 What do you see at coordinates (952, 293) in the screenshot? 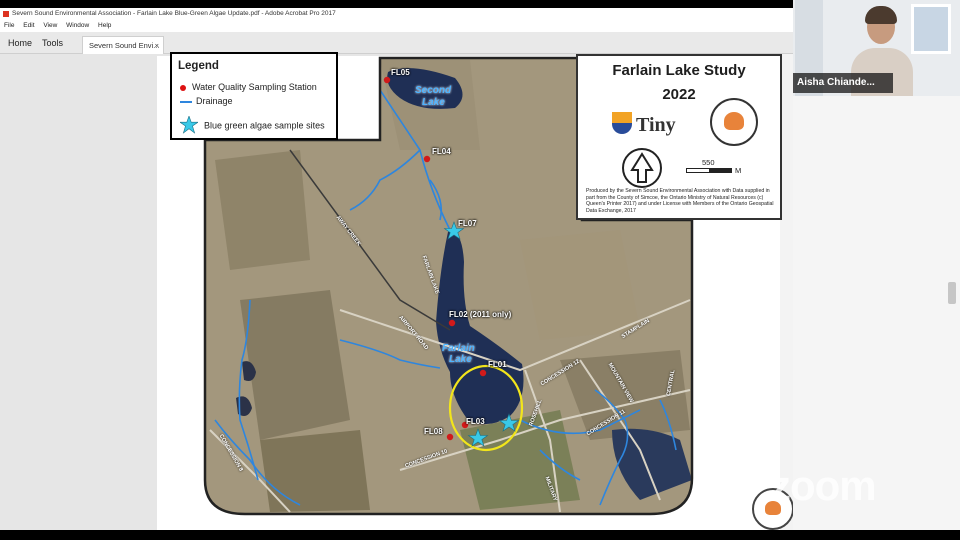
I see `gallery-scrollbar` at bounding box center [952, 293].